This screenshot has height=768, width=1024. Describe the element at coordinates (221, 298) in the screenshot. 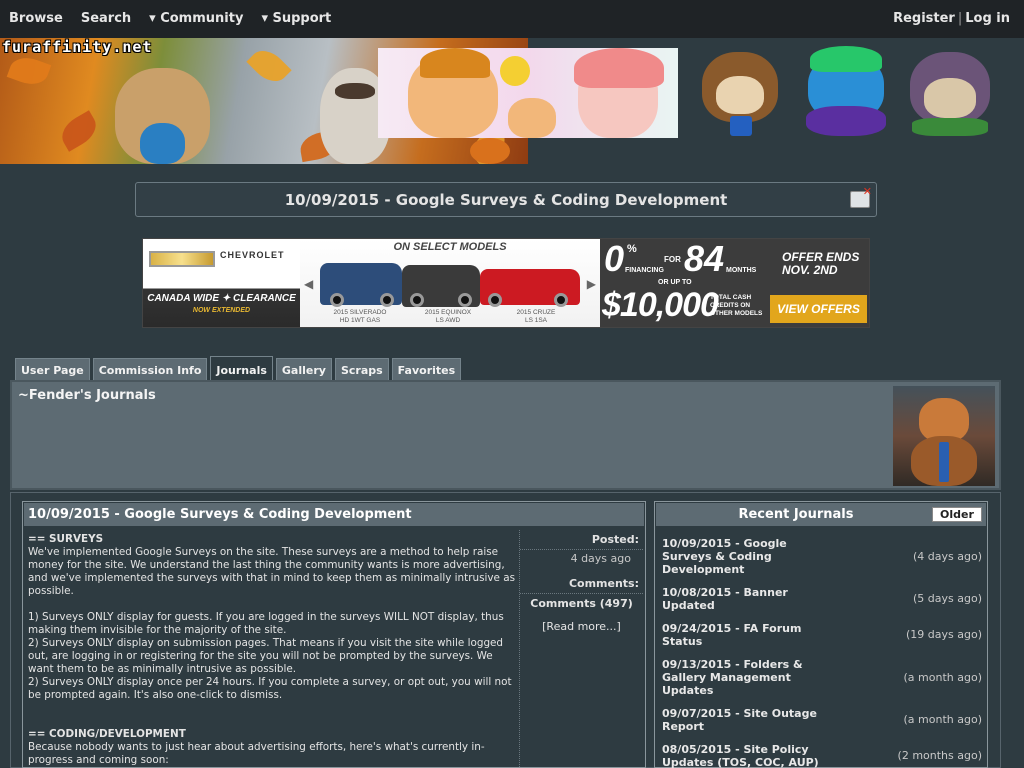

I see `ad-tagline: CANADA WIDE ✦ CLEARANCE` at that location.